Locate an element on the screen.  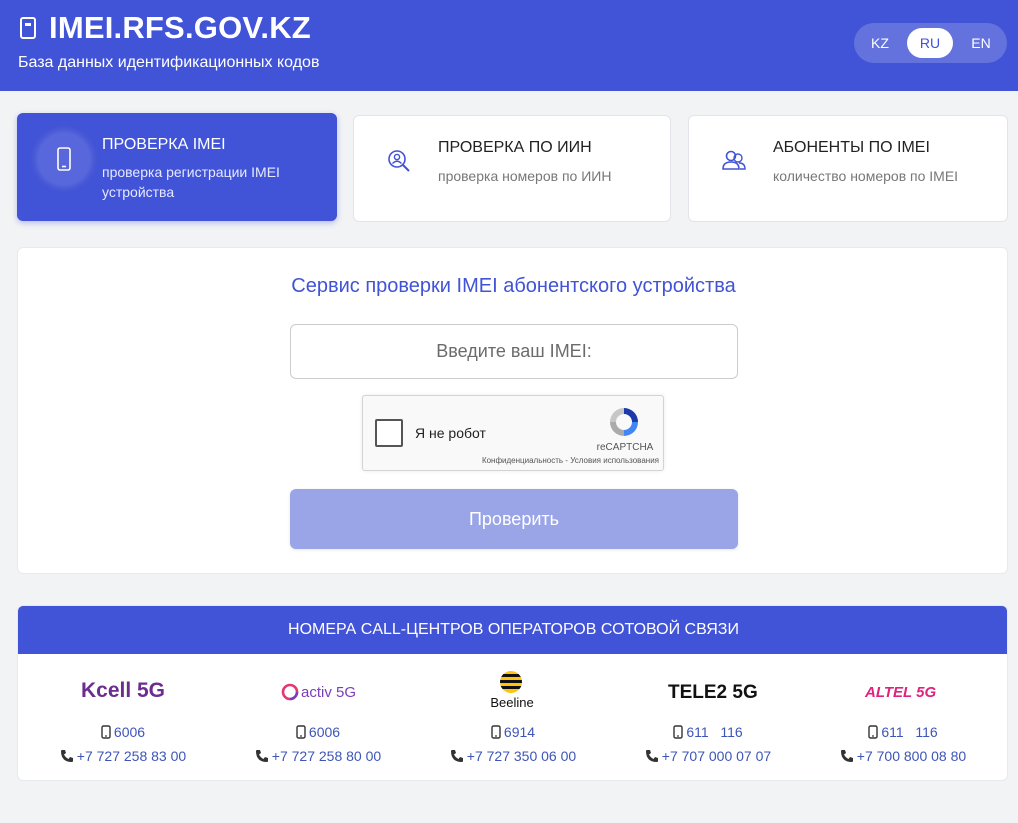
operator-phone: +7 707 000 07 07 is located at coordinates (708, 757).